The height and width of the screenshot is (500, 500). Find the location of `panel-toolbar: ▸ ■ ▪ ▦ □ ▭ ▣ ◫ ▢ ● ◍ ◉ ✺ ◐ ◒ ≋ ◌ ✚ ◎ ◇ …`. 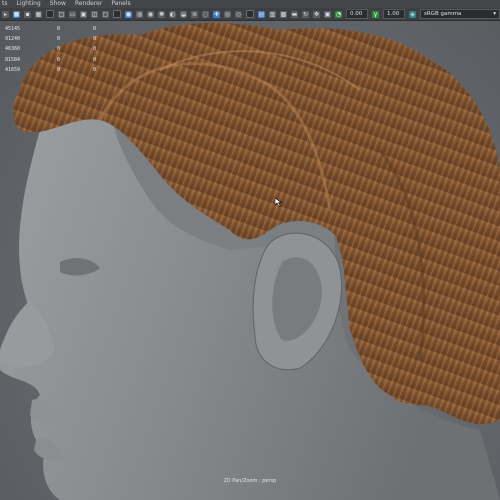

panel-toolbar: ▸ ■ ▪ ▦ □ ▭ ▣ ◫ ▢ ● ◍ ◉ ✺ ◐ ◒ ≋ ◌ ✚ ◎ ◇ … is located at coordinates (250, 14).